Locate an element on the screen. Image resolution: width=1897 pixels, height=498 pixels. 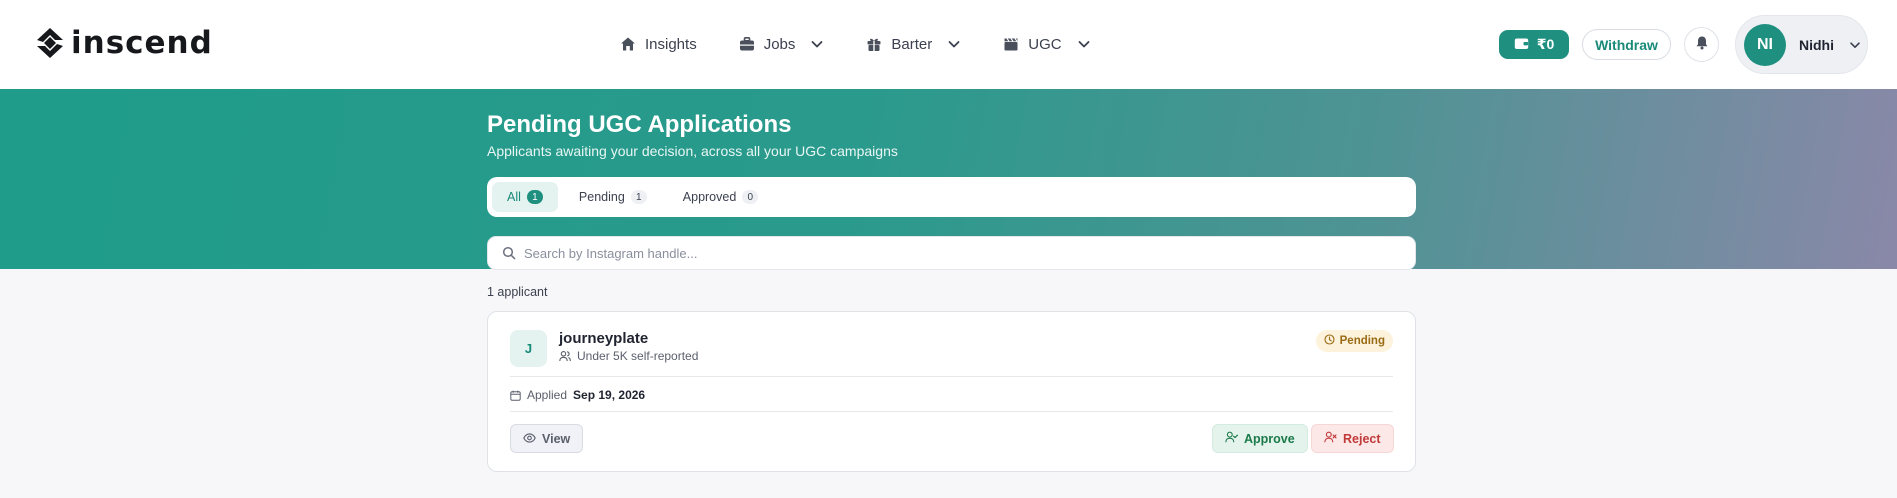
applicant-handle: journeyplate is located at coordinates (604, 338).